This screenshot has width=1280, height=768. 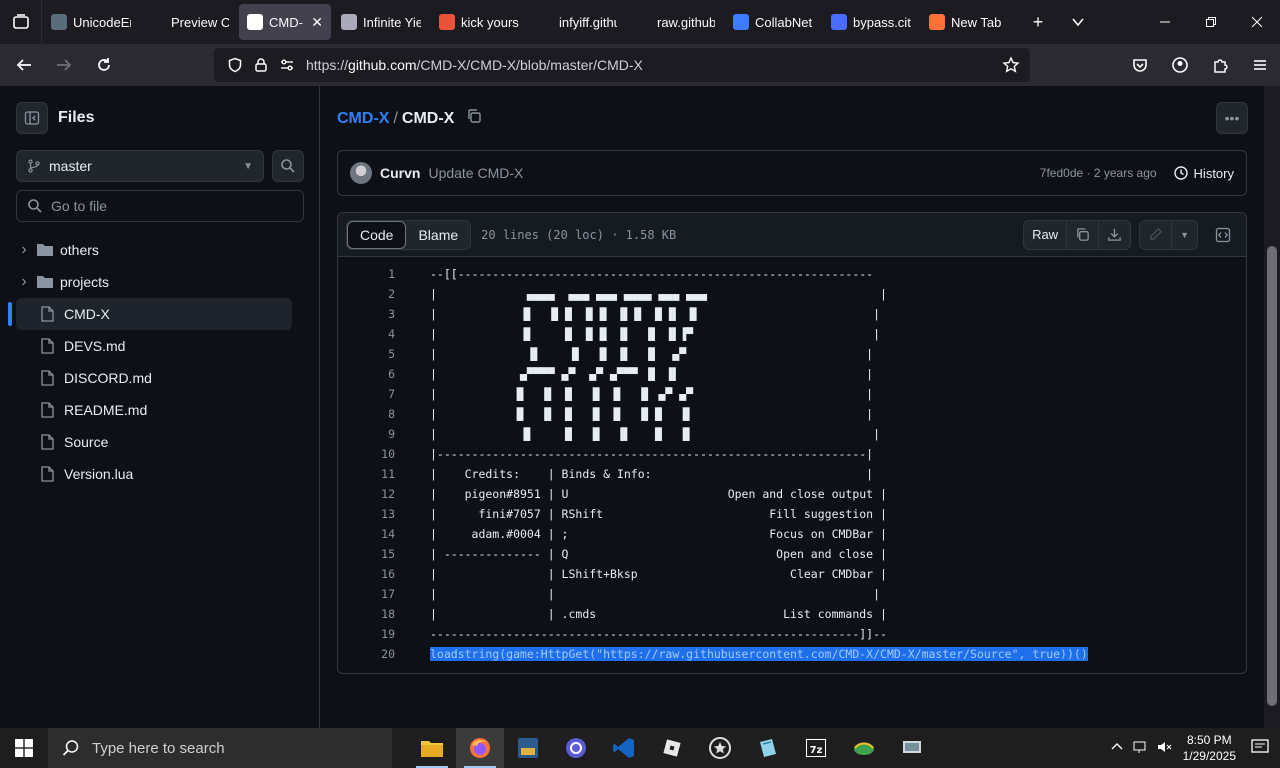 I want to click on tree-item-file: Source, so click(x=154, y=442).